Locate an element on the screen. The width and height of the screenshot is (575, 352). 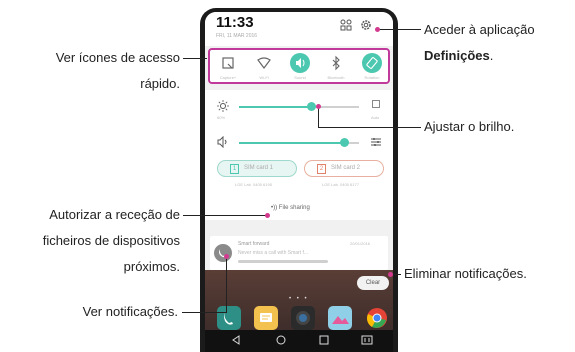
callout-line: próximos. is located at coordinates (151, 266).